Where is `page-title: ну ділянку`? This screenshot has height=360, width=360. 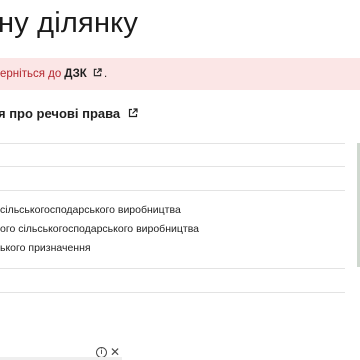
page-title: ну ділянку is located at coordinates (69, 23).